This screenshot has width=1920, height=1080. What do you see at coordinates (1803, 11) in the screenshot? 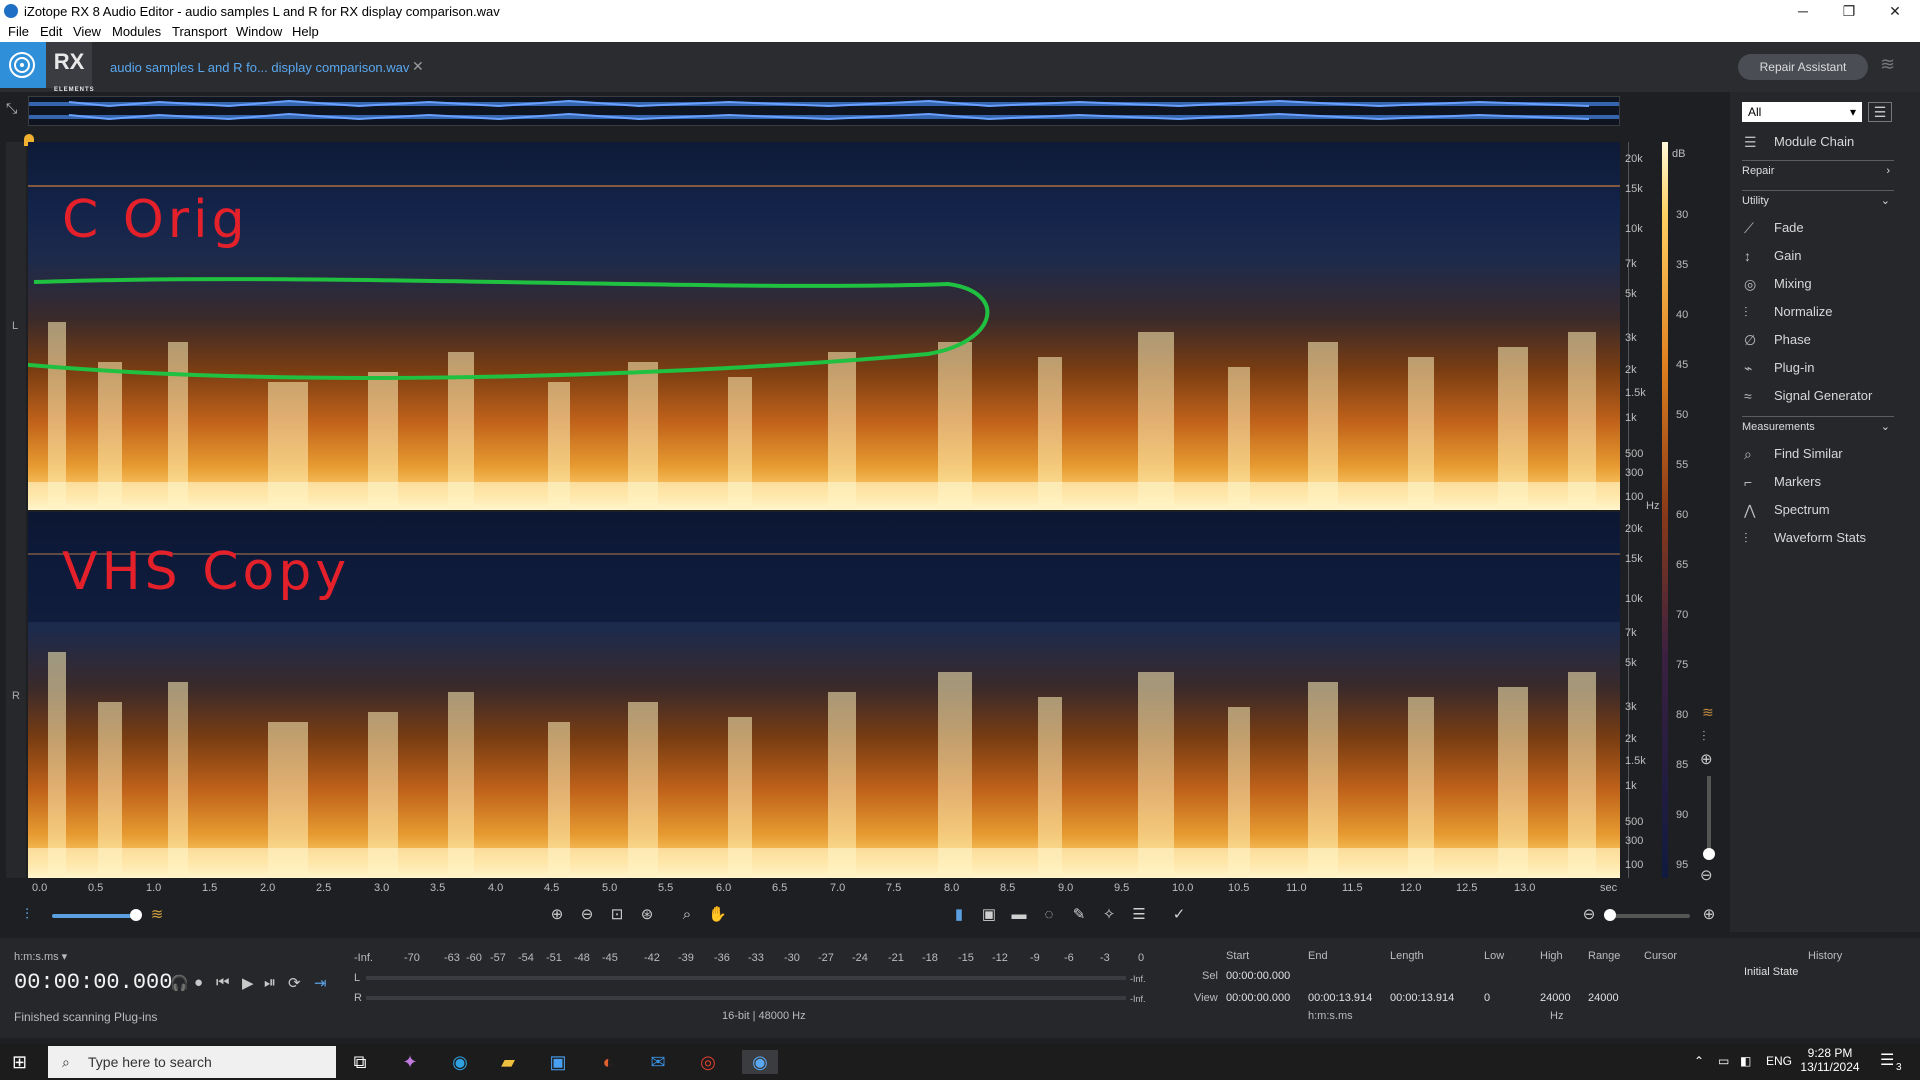
I see `minimize-button: ─` at bounding box center [1803, 11].